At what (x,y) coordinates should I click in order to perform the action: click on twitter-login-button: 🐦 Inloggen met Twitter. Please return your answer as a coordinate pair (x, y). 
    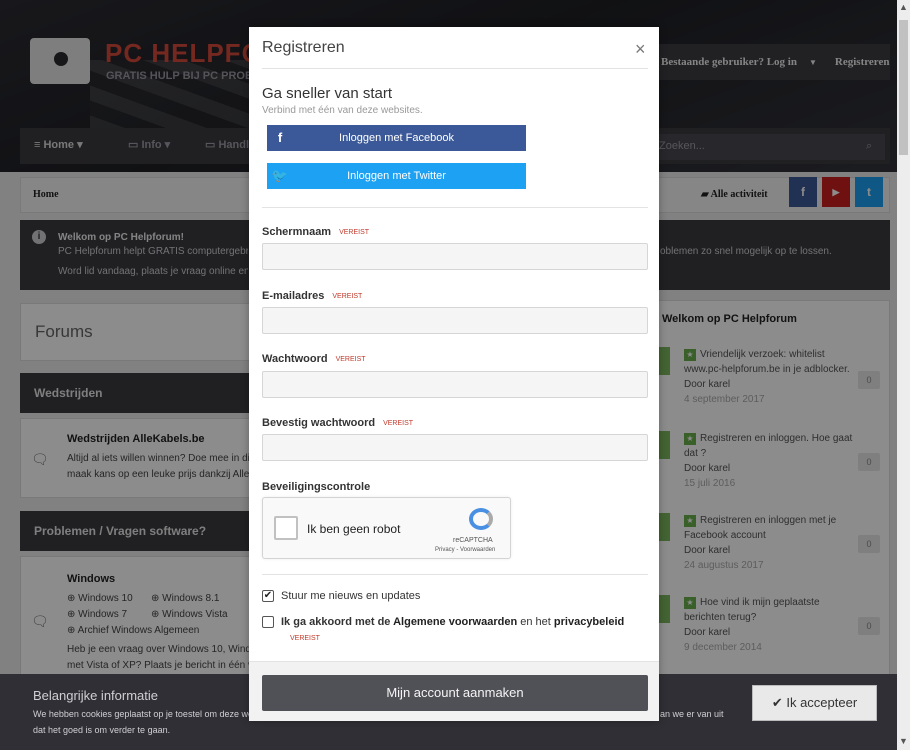
    Looking at the image, I should click on (396, 176).